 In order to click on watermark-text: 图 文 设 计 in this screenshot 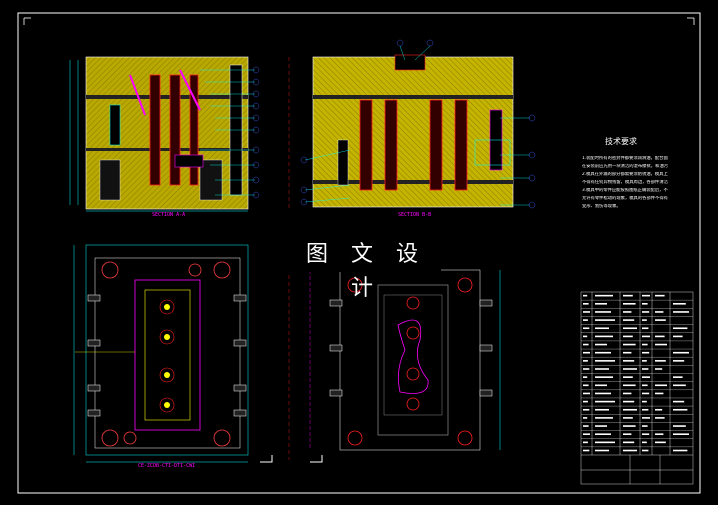, I will do `click(366, 269)`.